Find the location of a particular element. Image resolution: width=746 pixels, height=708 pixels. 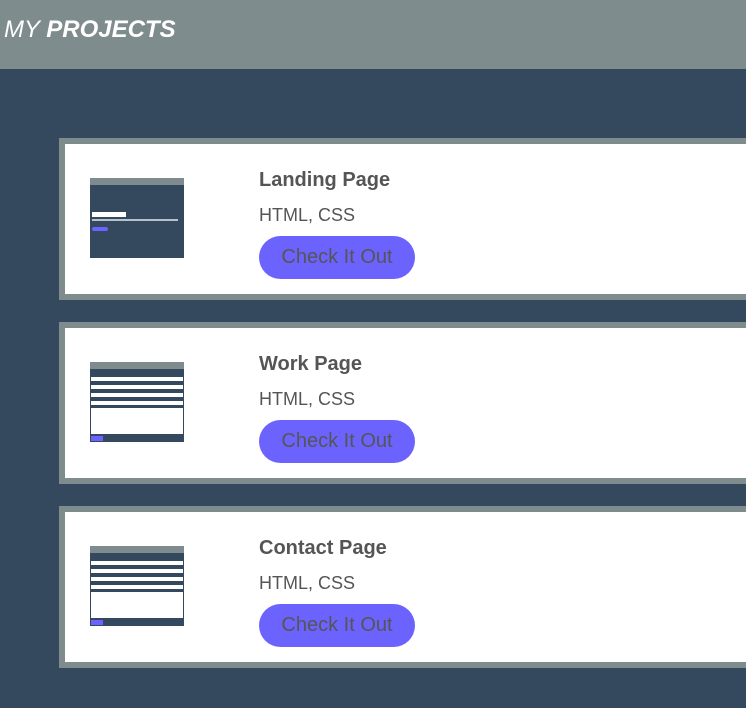

page-title-bold: PROJECTS is located at coordinates (111, 29).